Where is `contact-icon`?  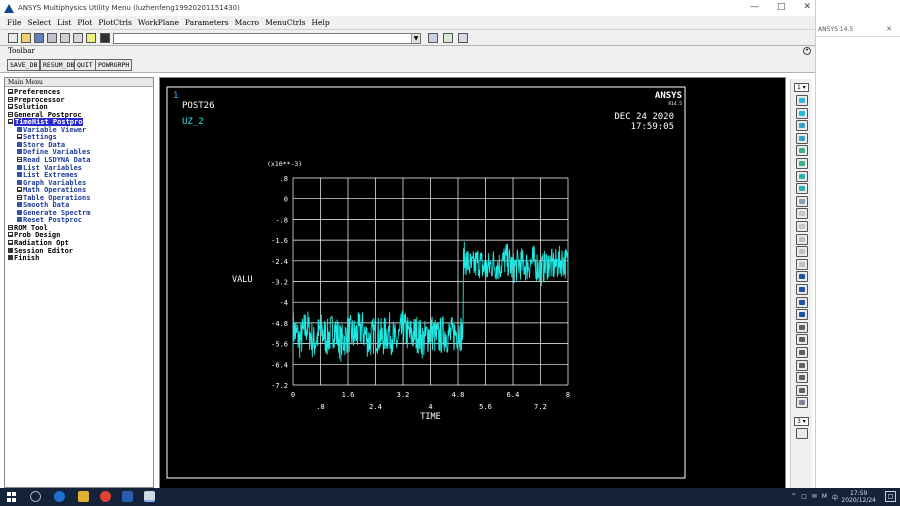
contact-icon is located at coordinates (105, 38).